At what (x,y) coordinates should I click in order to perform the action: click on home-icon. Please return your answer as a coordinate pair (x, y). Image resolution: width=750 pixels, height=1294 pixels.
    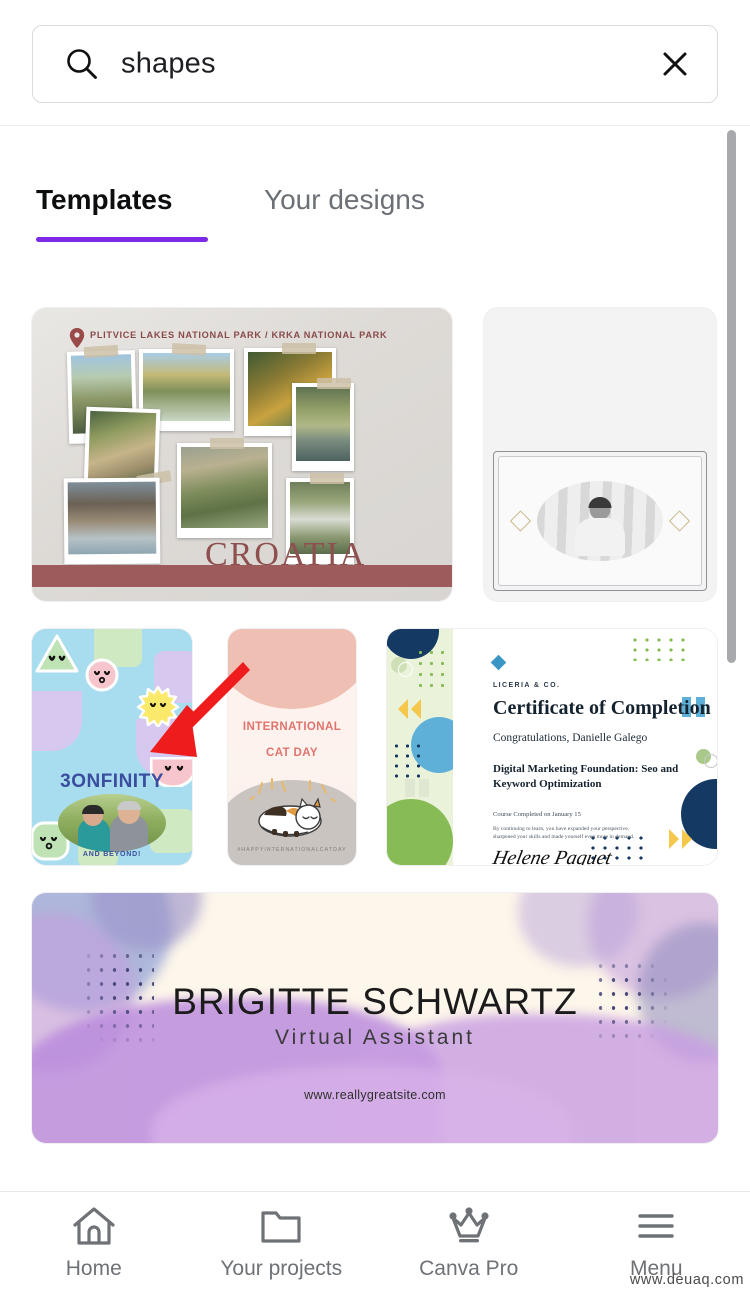
    Looking at the image, I should click on (94, 1226).